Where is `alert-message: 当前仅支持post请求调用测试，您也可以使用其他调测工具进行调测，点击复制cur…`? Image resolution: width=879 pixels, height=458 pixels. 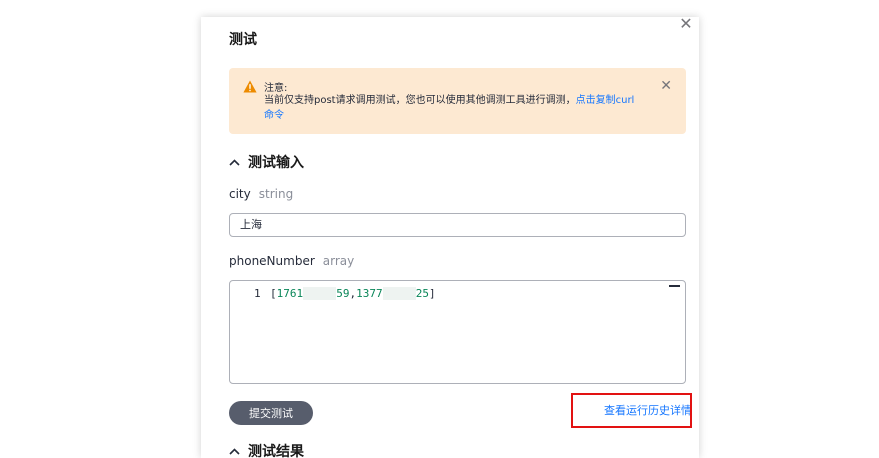
alert-message: 当前仅支持post请求调用测试，您也可以使用其他调测工具进行调测，点击复制cur… is located at coordinates (453, 108).